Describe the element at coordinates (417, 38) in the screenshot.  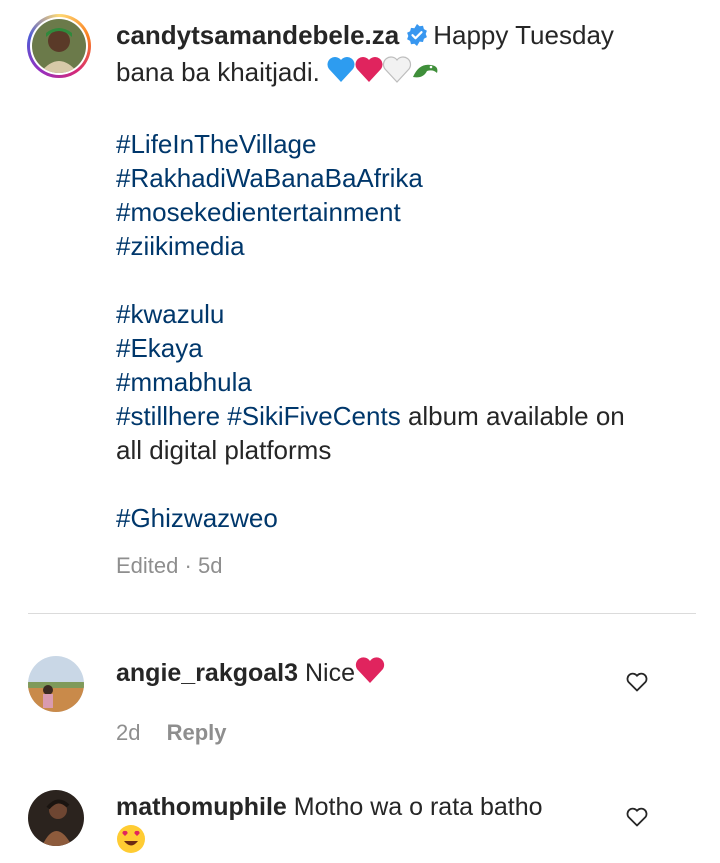
I see `verified-badge-icon` at that location.